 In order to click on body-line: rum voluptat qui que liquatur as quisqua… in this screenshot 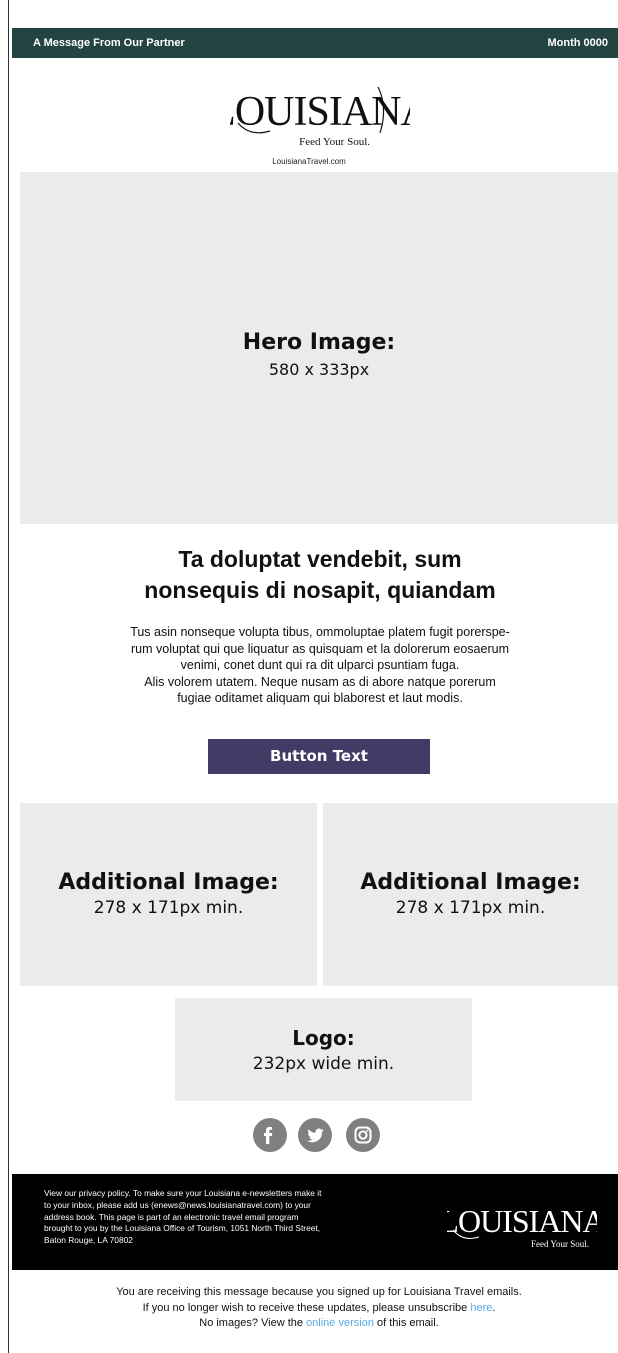, I will do `click(320, 648)`.